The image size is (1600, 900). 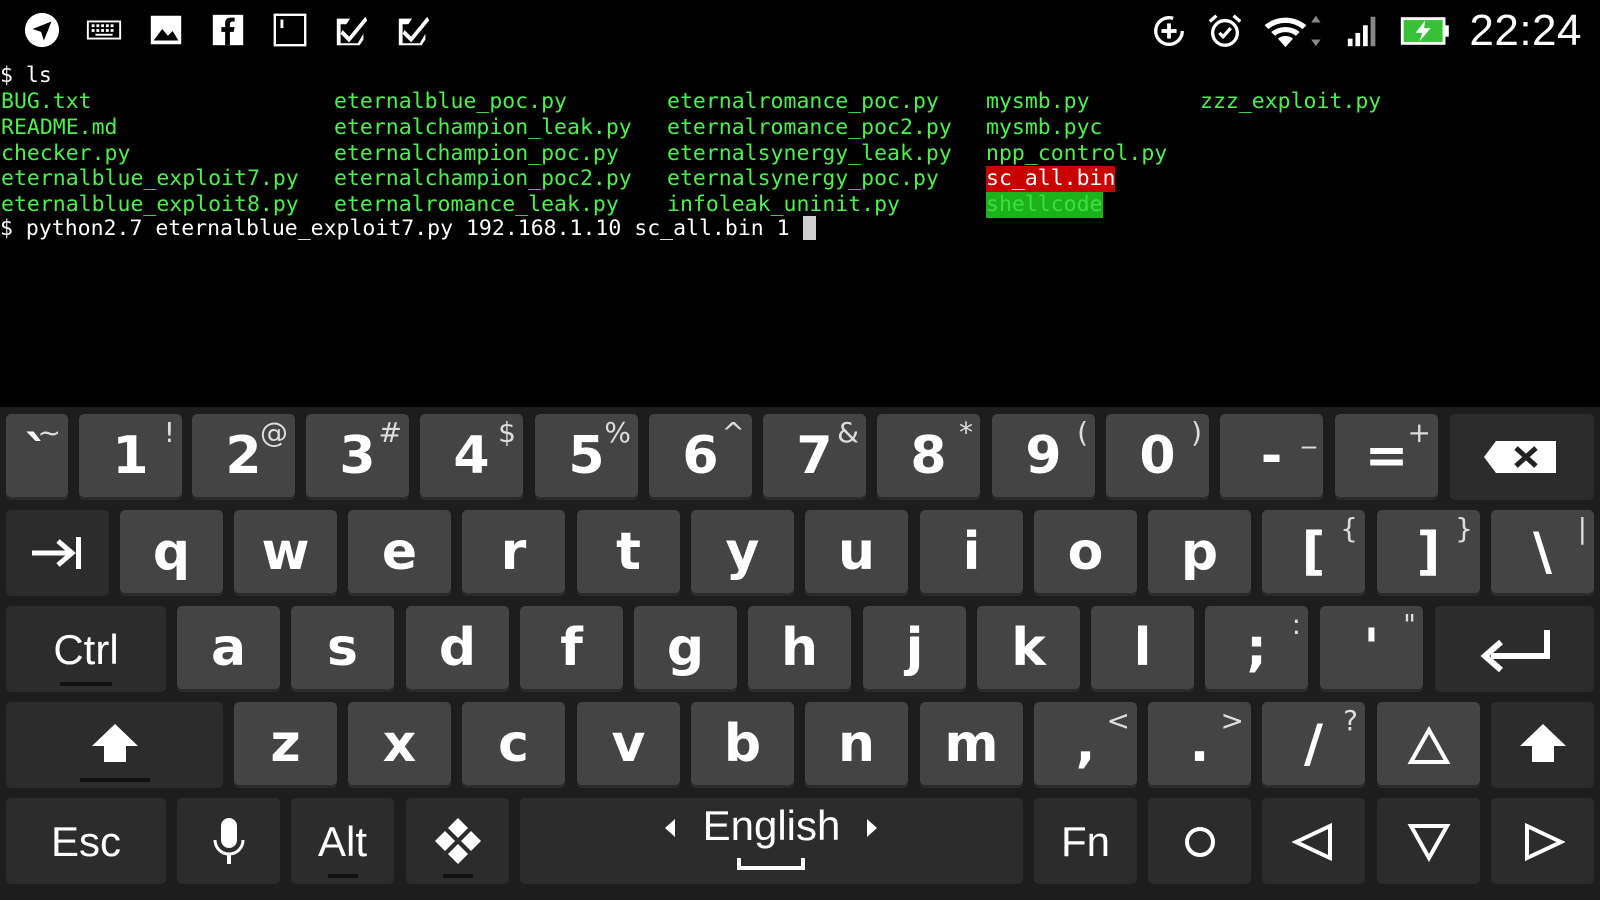 What do you see at coordinates (1077, 153) in the screenshot?
I see `file-entry: npp_control.py` at bounding box center [1077, 153].